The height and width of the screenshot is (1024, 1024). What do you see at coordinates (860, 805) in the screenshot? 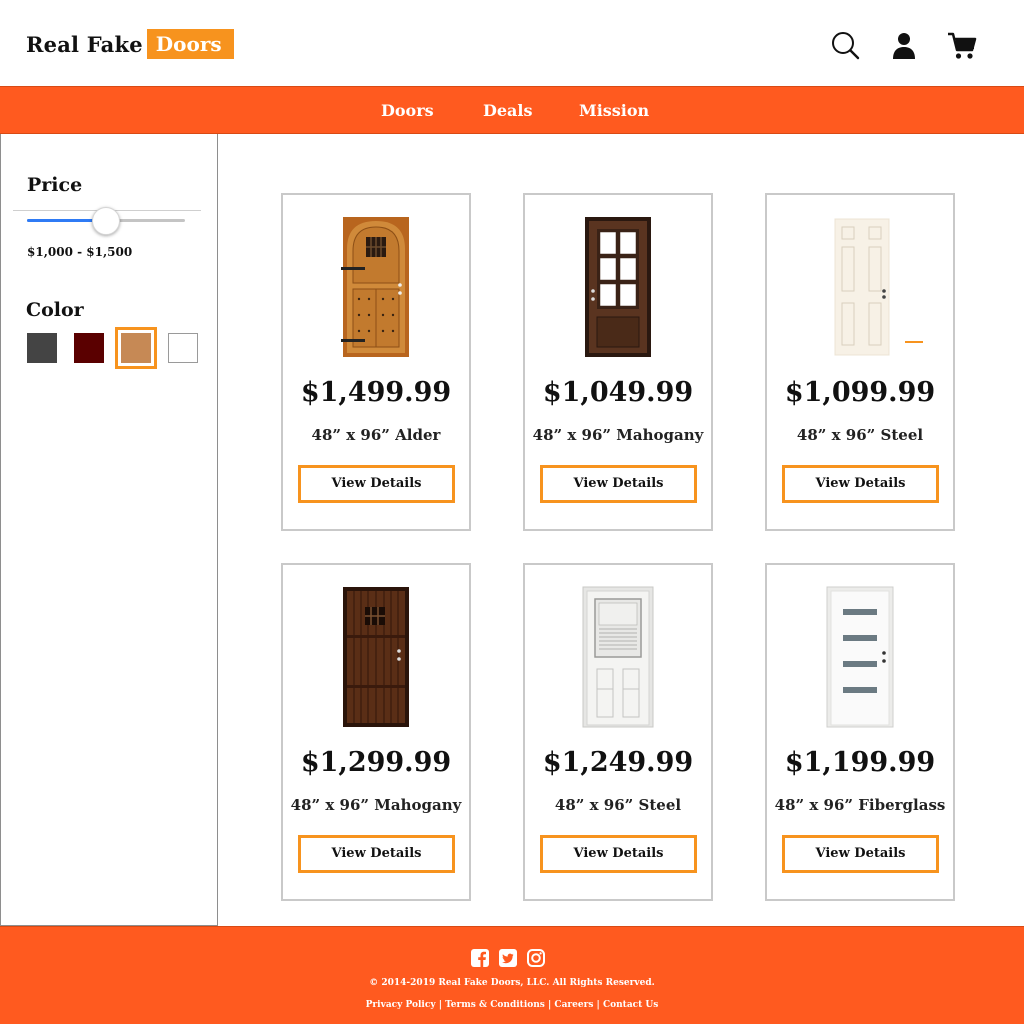
I see `product-description: 48” x 96” Fiberglass` at bounding box center [860, 805].